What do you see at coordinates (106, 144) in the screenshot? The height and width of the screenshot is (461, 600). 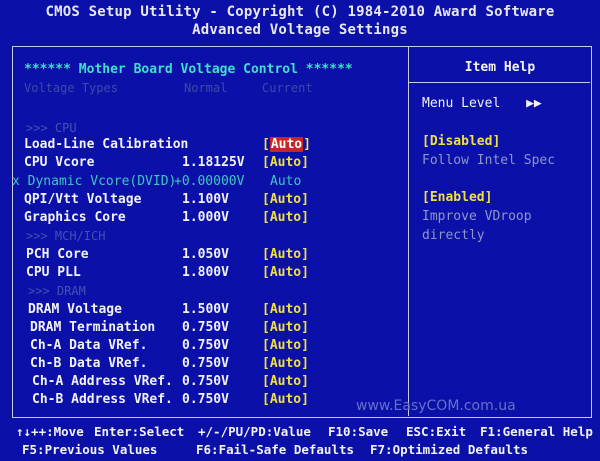 I see `setting-label: Load-Line Calibration` at bounding box center [106, 144].